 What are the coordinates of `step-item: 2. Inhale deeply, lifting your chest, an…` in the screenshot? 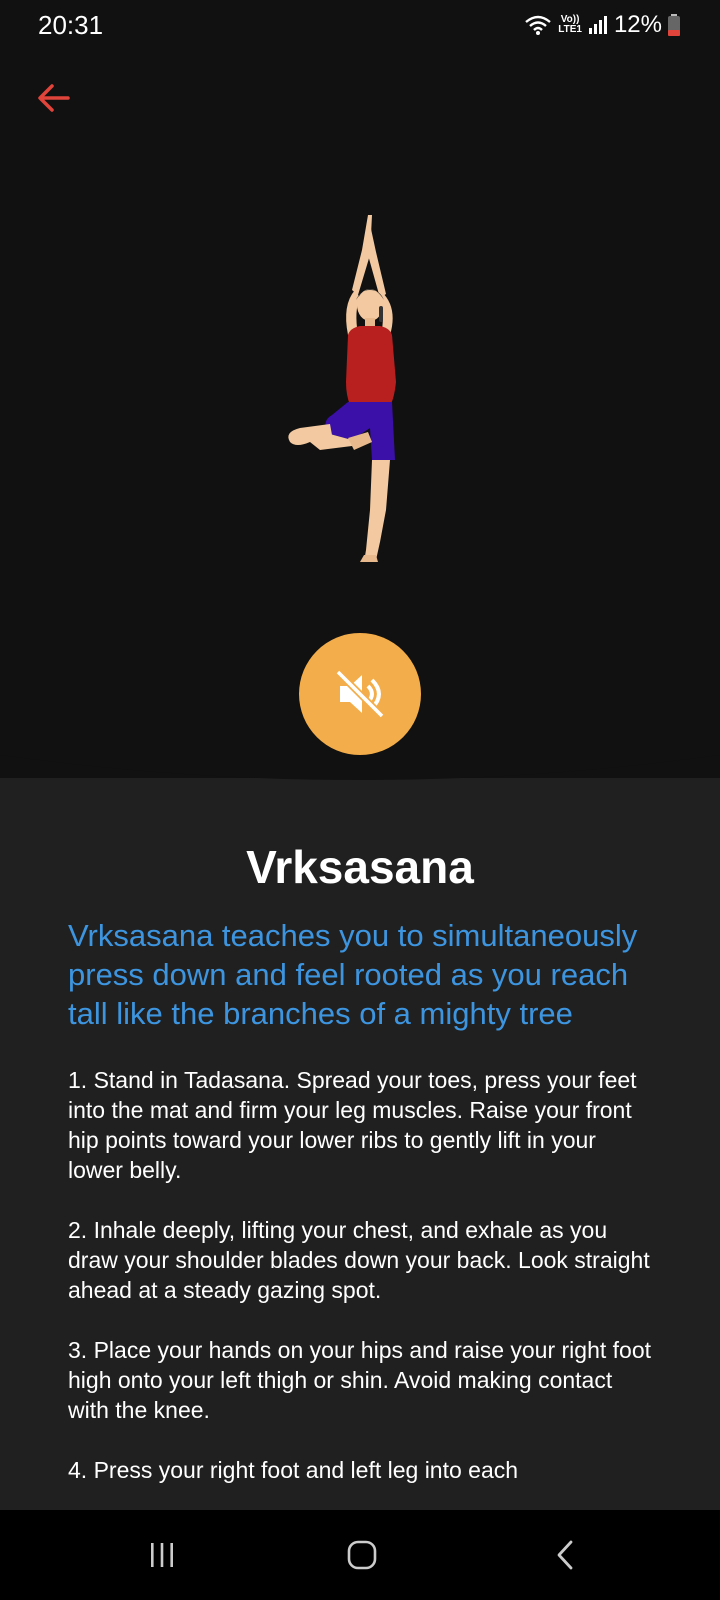 It's located at (359, 1260).